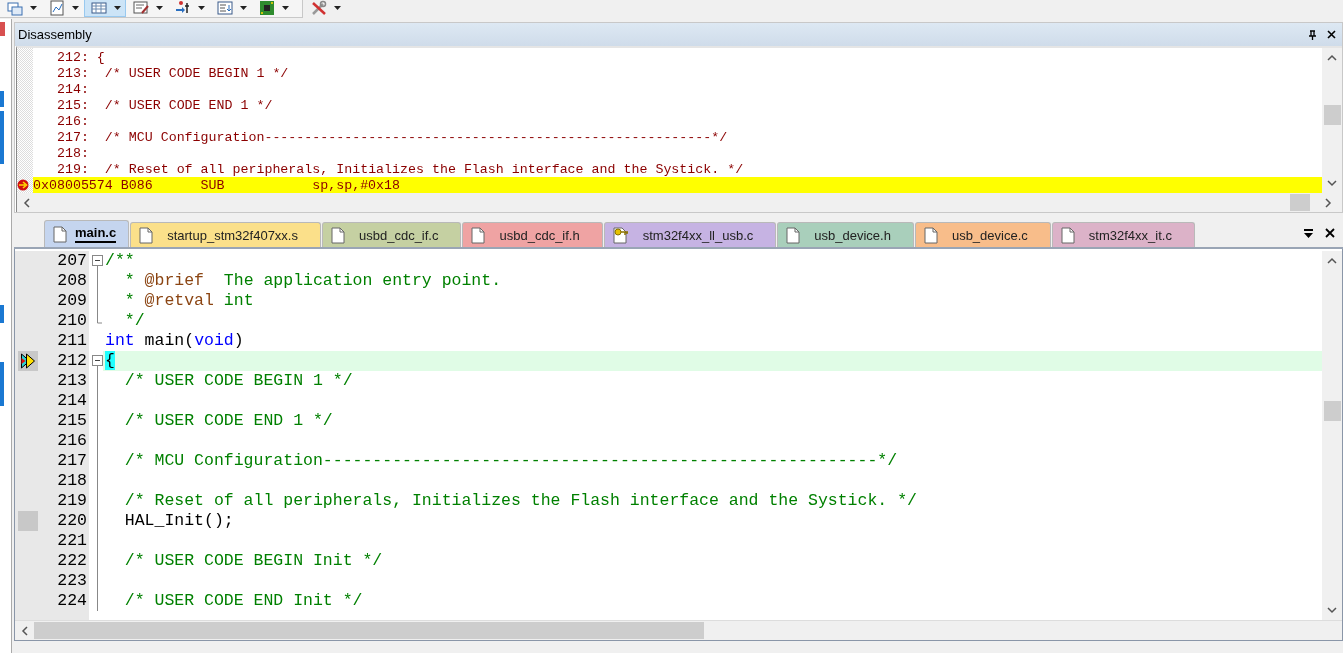 Image resolution: width=1343 pixels, height=653 pixels. Describe the element at coordinates (134, 320) in the screenshot. I see `code-line: */` at that location.